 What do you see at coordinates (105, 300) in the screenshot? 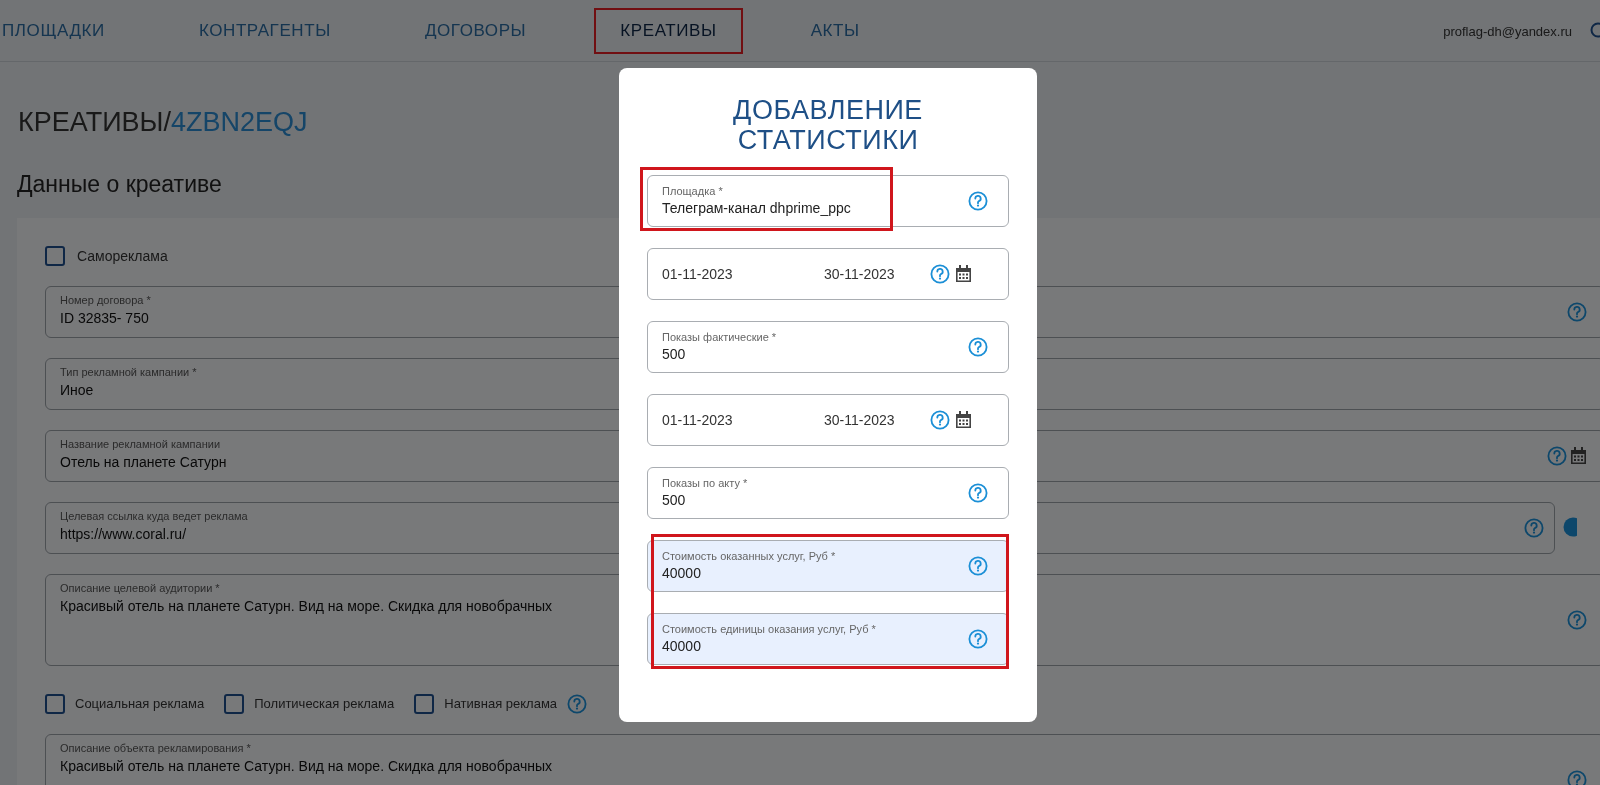
I see `field-label: Номер договора *` at bounding box center [105, 300].